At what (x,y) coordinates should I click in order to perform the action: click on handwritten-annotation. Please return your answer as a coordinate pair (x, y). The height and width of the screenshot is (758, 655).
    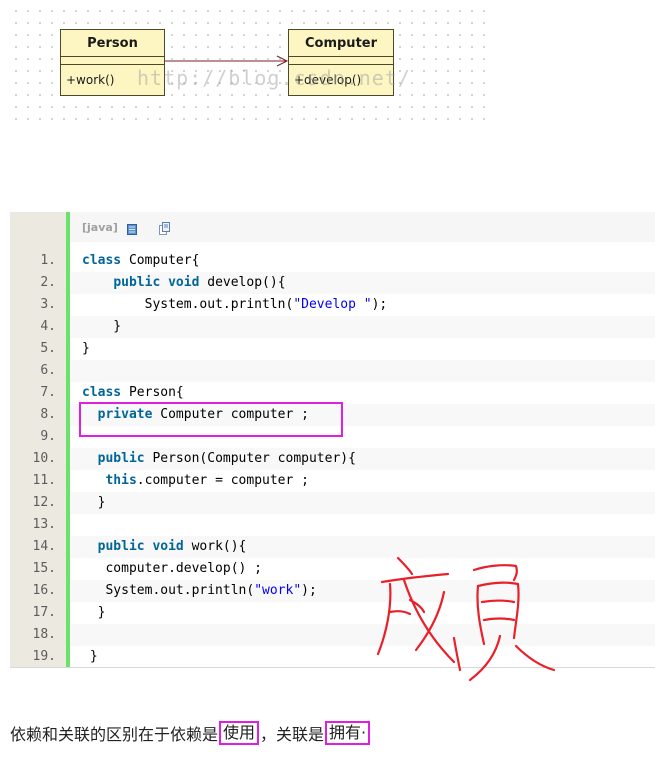
    Looking at the image, I should click on (466, 619).